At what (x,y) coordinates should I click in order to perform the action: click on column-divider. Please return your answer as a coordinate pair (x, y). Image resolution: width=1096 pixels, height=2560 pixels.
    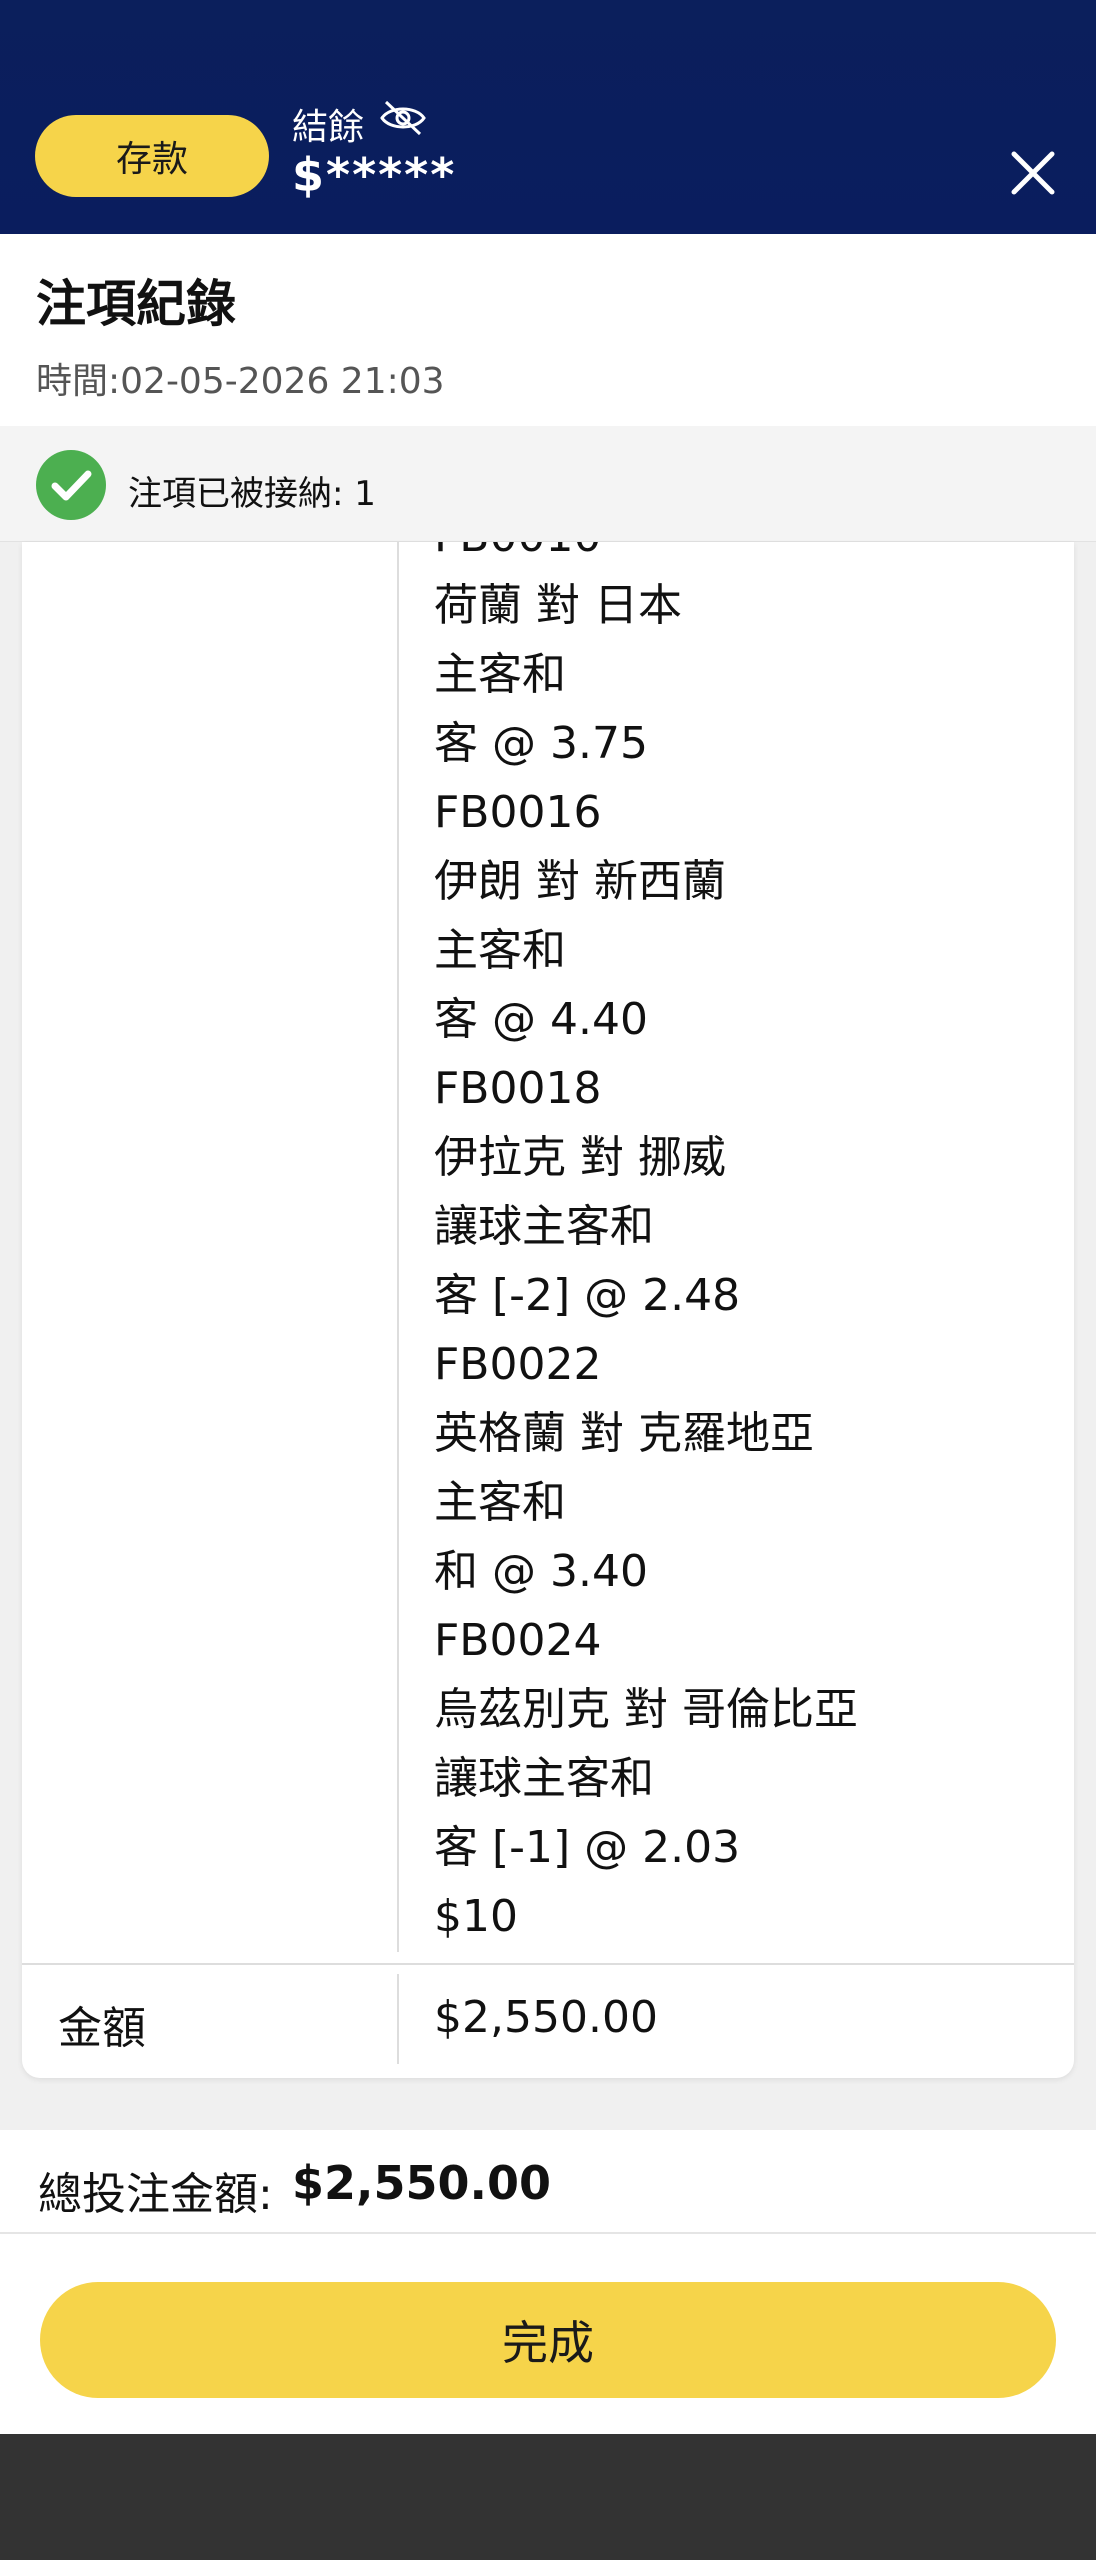
    Looking at the image, I should click on (398, 1247).